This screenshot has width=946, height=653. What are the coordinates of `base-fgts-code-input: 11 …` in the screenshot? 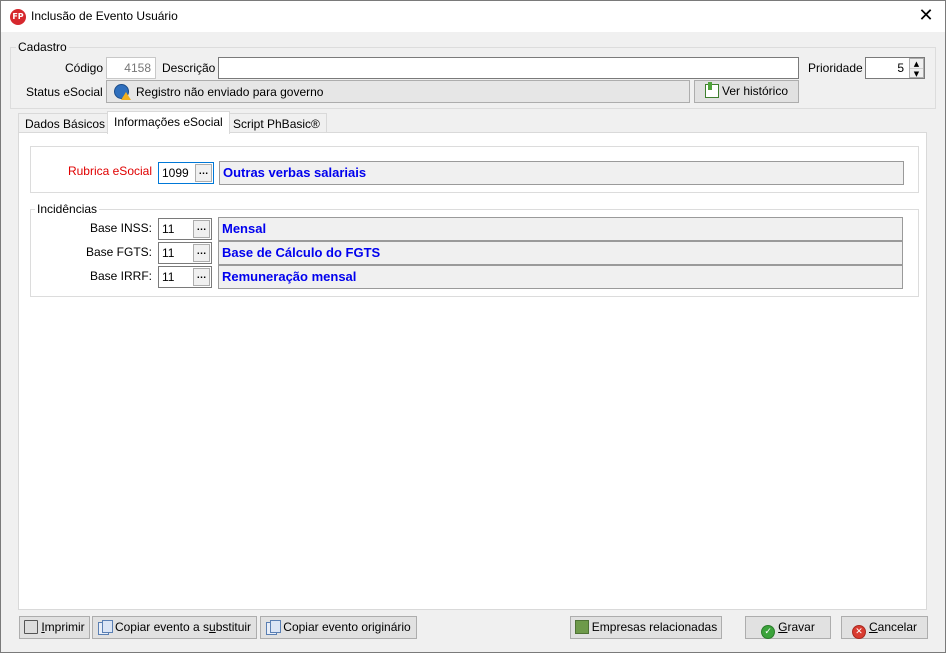 It's located at (185, 253).